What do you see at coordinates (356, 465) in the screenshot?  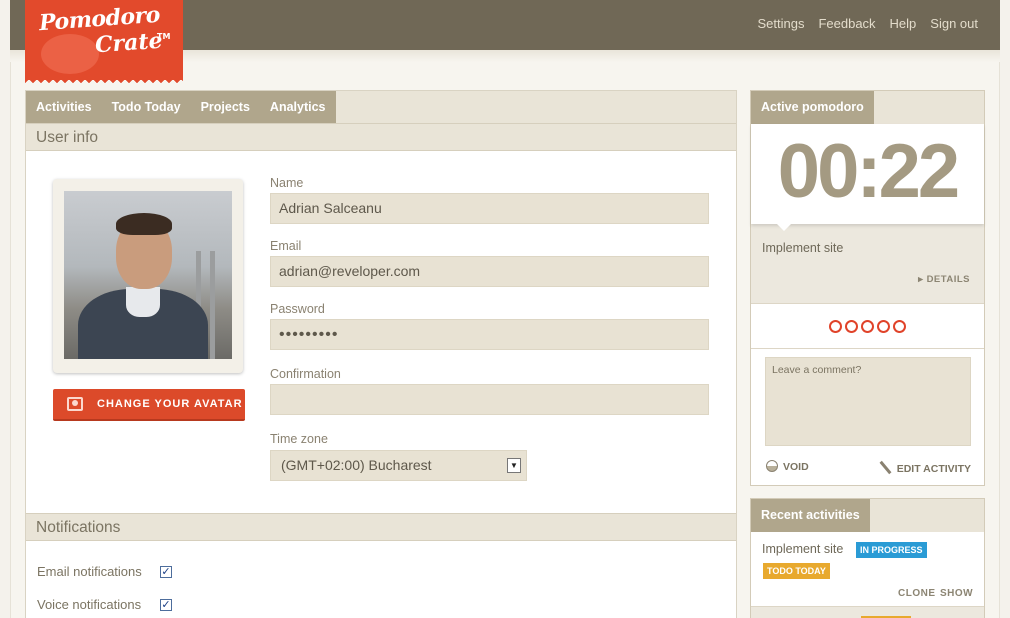 I see `timezone-value: (GMT+02:00) Bucharest` at bounding box center [356, 465].